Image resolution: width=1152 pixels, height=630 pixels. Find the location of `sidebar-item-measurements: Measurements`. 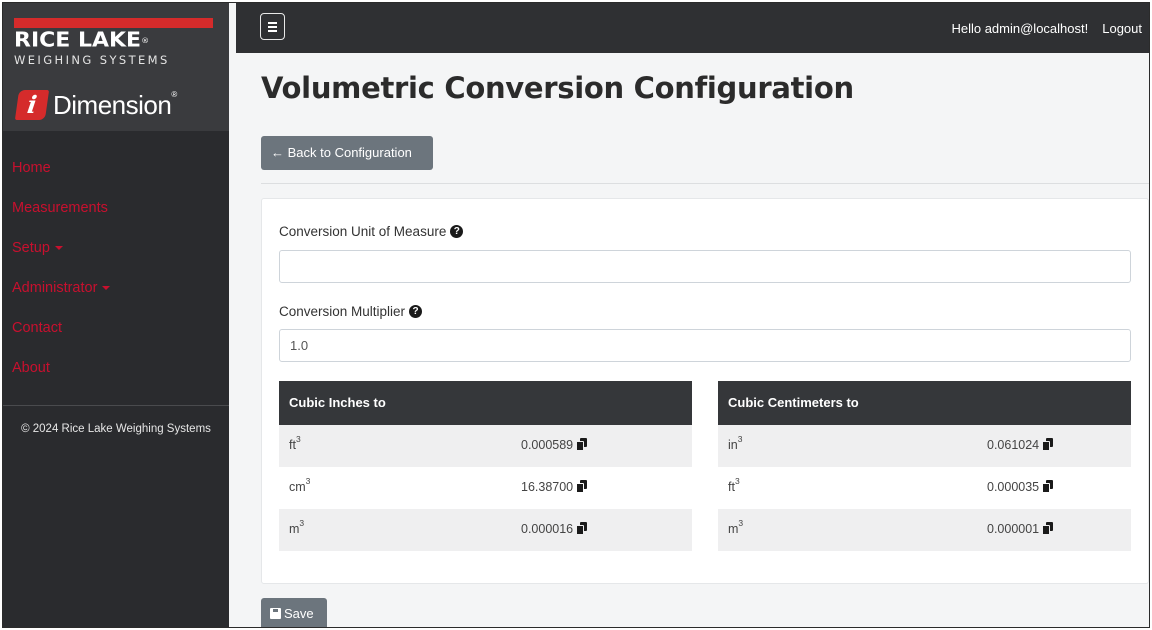

sidebar-item-measurements: Measurements is located at coordinates (116, 208).